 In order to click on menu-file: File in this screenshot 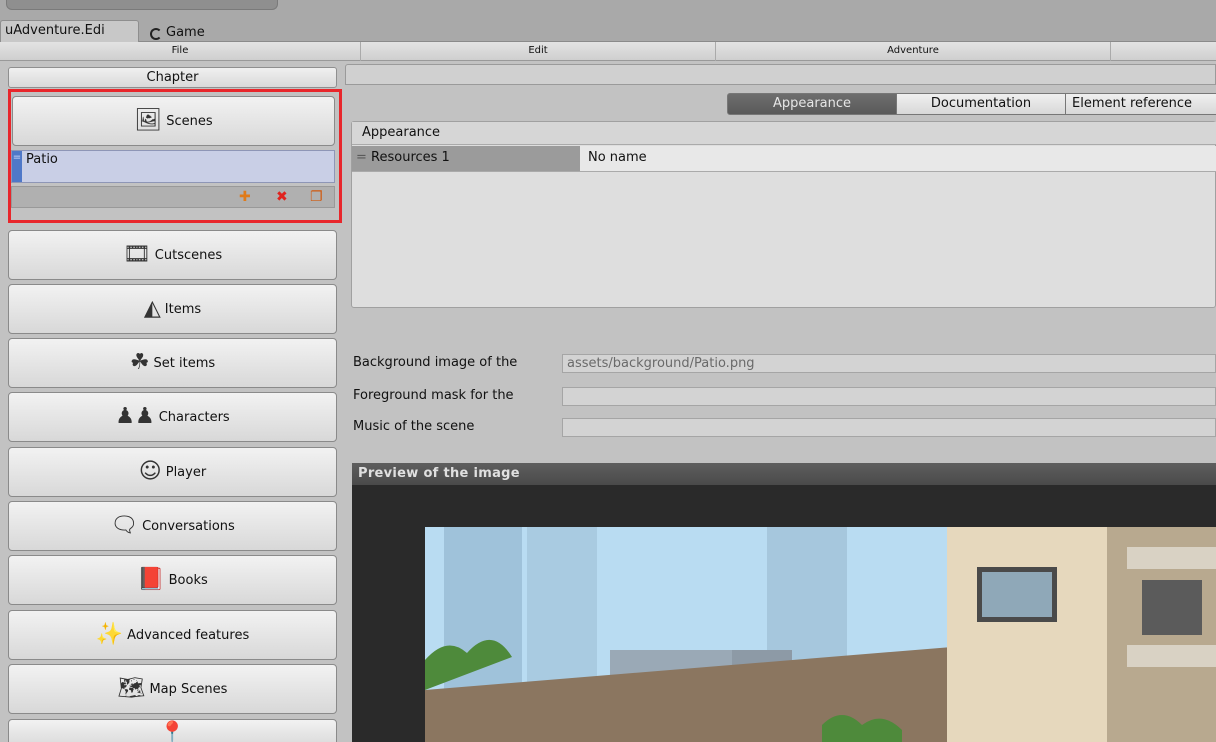, I will do `click(180, 51)`.